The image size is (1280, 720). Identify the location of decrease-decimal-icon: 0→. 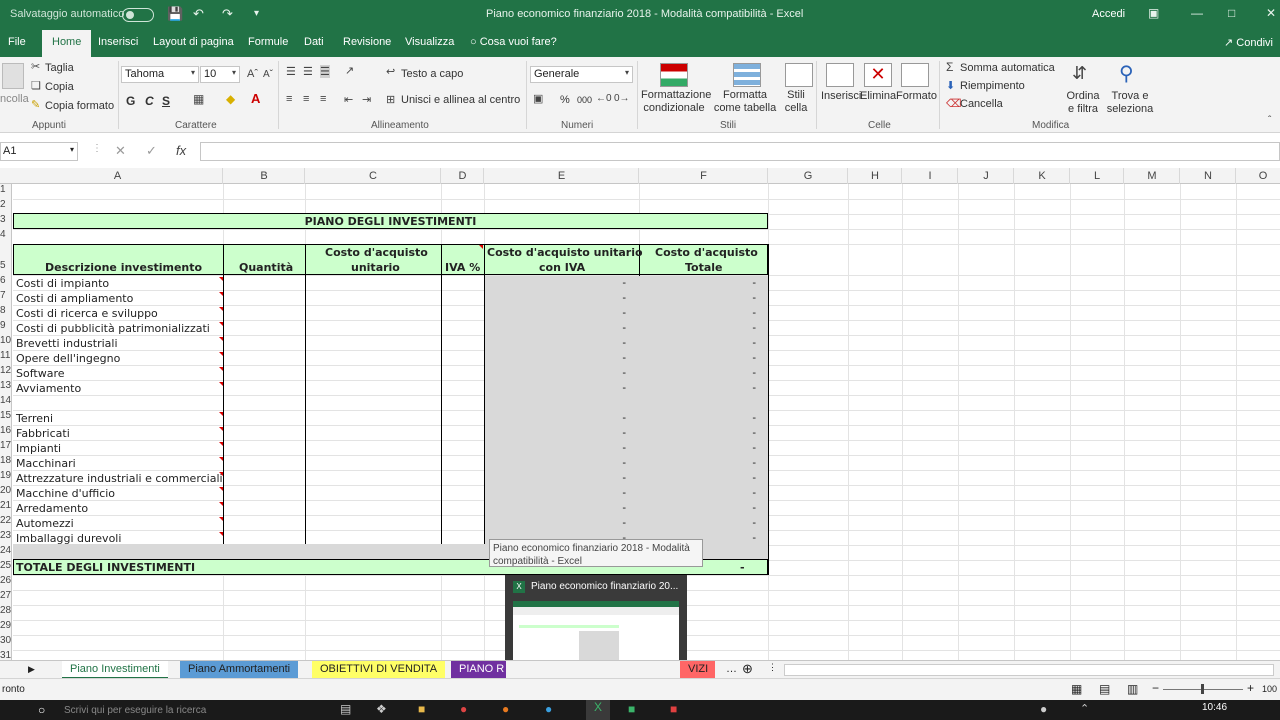
(622, 98).